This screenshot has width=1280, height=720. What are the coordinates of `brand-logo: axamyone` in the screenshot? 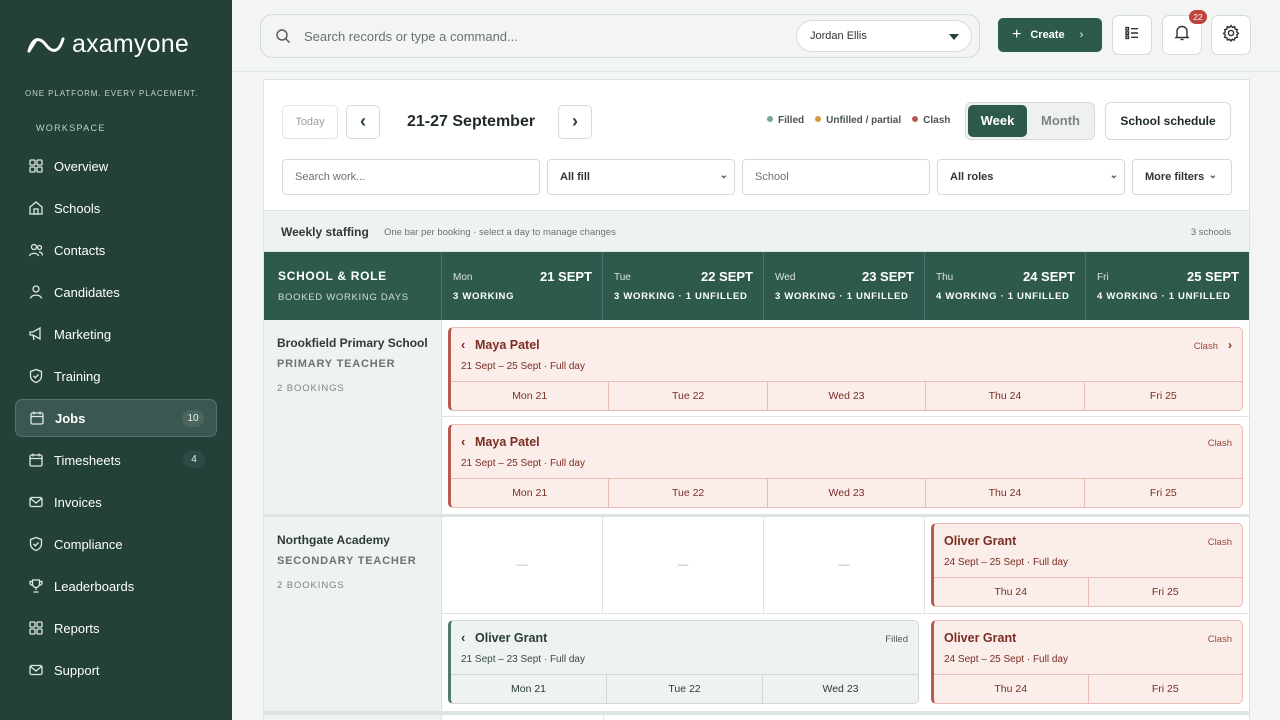 It's located at (107, 44).